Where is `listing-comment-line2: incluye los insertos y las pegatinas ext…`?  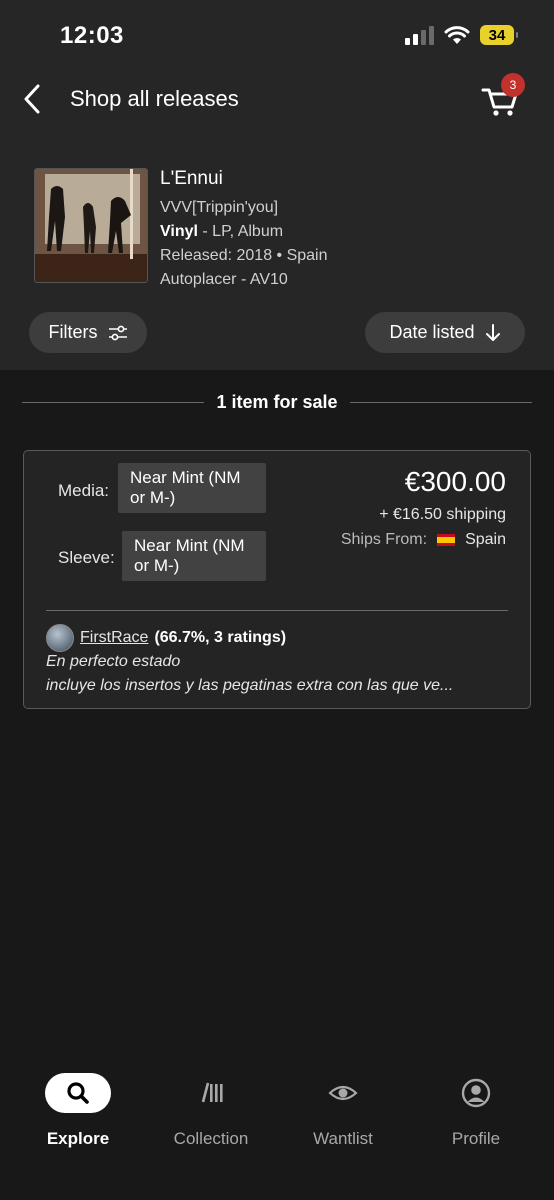 listing-comment-line2: incluye los insertos y las pegatinas ext… is located at coordinates (250, 685).